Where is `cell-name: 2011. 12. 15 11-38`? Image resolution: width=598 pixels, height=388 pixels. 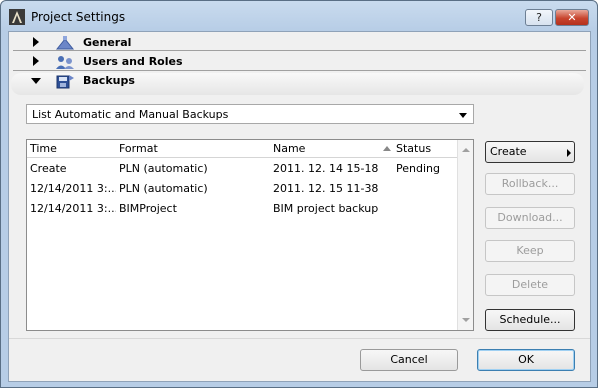
cell-name: 2011. 12. 15 11-38 is located at coordinates (326, 188).